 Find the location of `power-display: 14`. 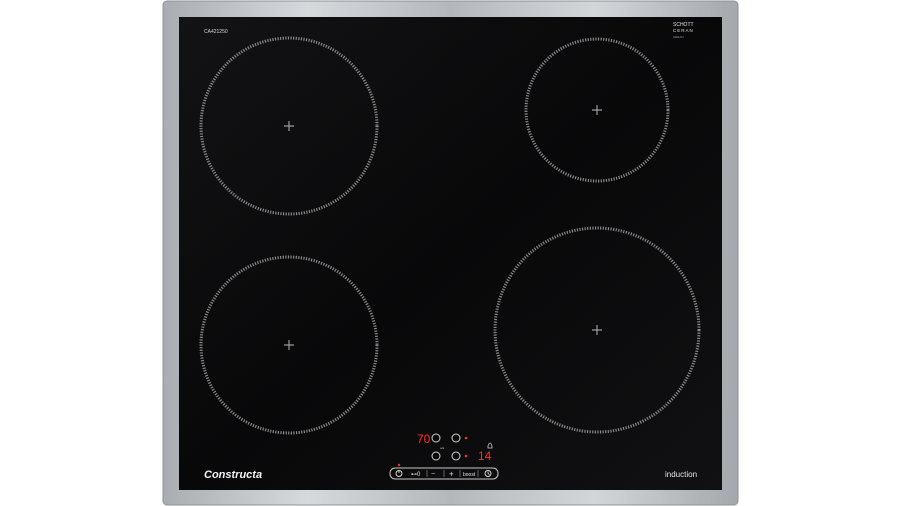

power-display: 14 is located at coordinates (485, 456).